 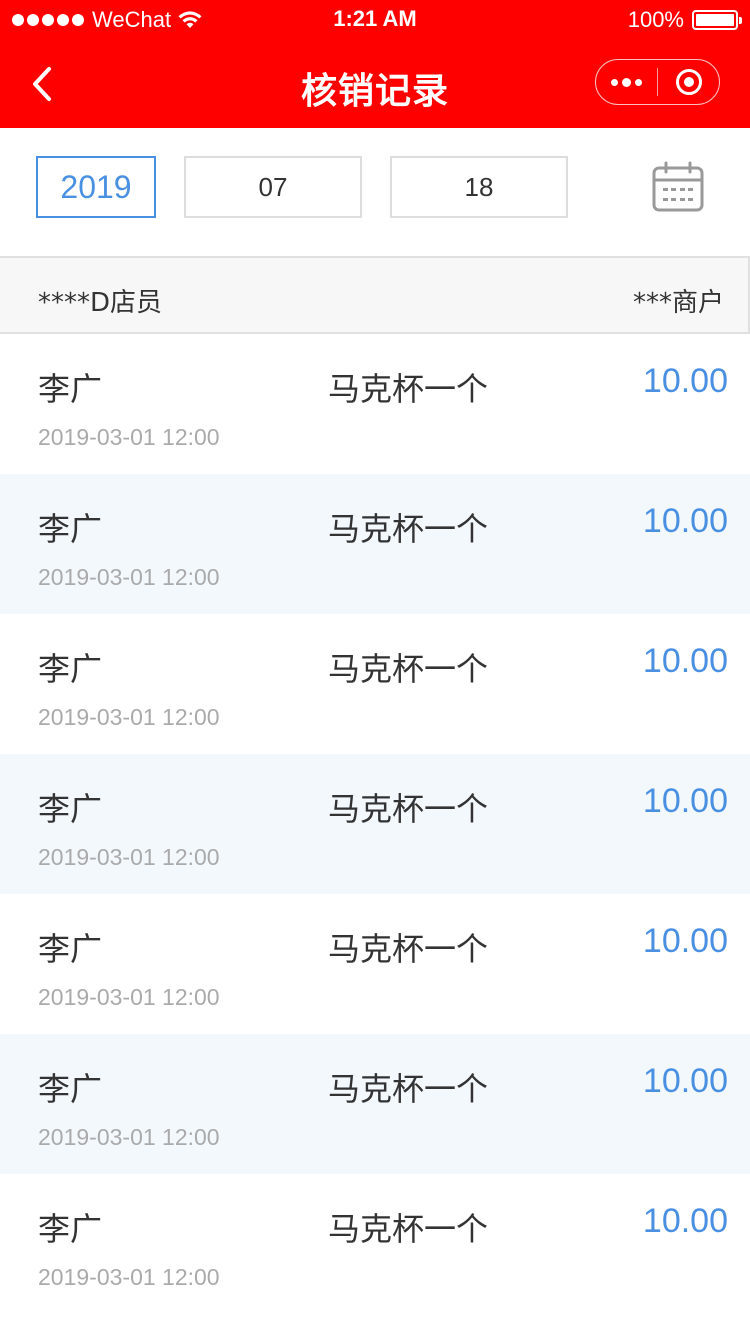 What do you see at coordinates (626, 82) in the screenshot?
I see `more-button` at bounding box center [626, 82].